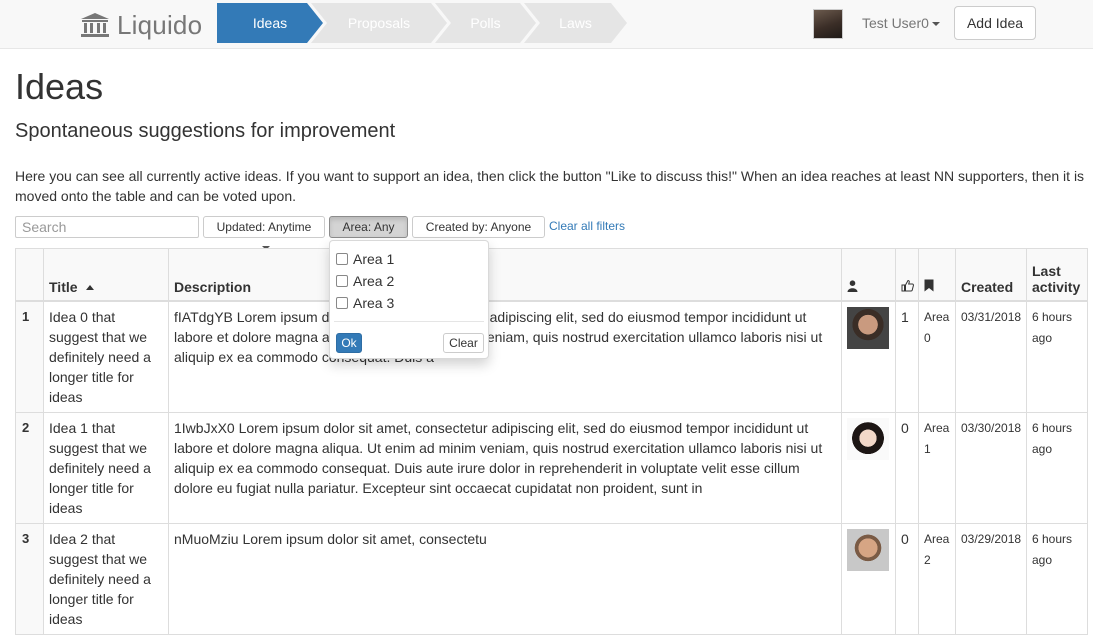 This screenshot has height=638, width=1093. What do you see at coordinates (505, 275) in the screenshot?
I see `header-description: Description` at bounding box center [505, 275].